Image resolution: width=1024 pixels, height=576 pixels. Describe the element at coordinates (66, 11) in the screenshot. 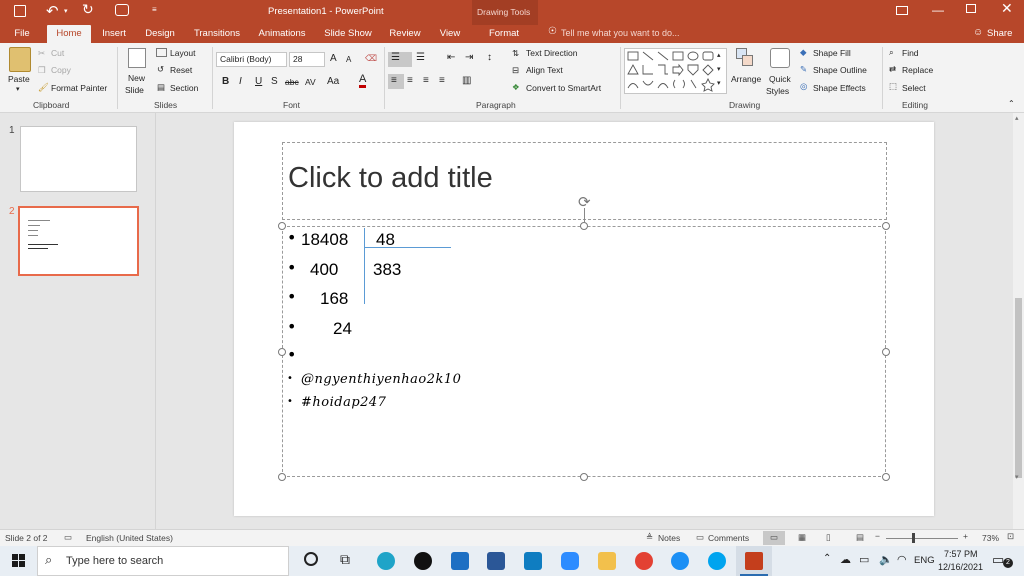

I see `undo-dropdown-icon: ▾` at that location.